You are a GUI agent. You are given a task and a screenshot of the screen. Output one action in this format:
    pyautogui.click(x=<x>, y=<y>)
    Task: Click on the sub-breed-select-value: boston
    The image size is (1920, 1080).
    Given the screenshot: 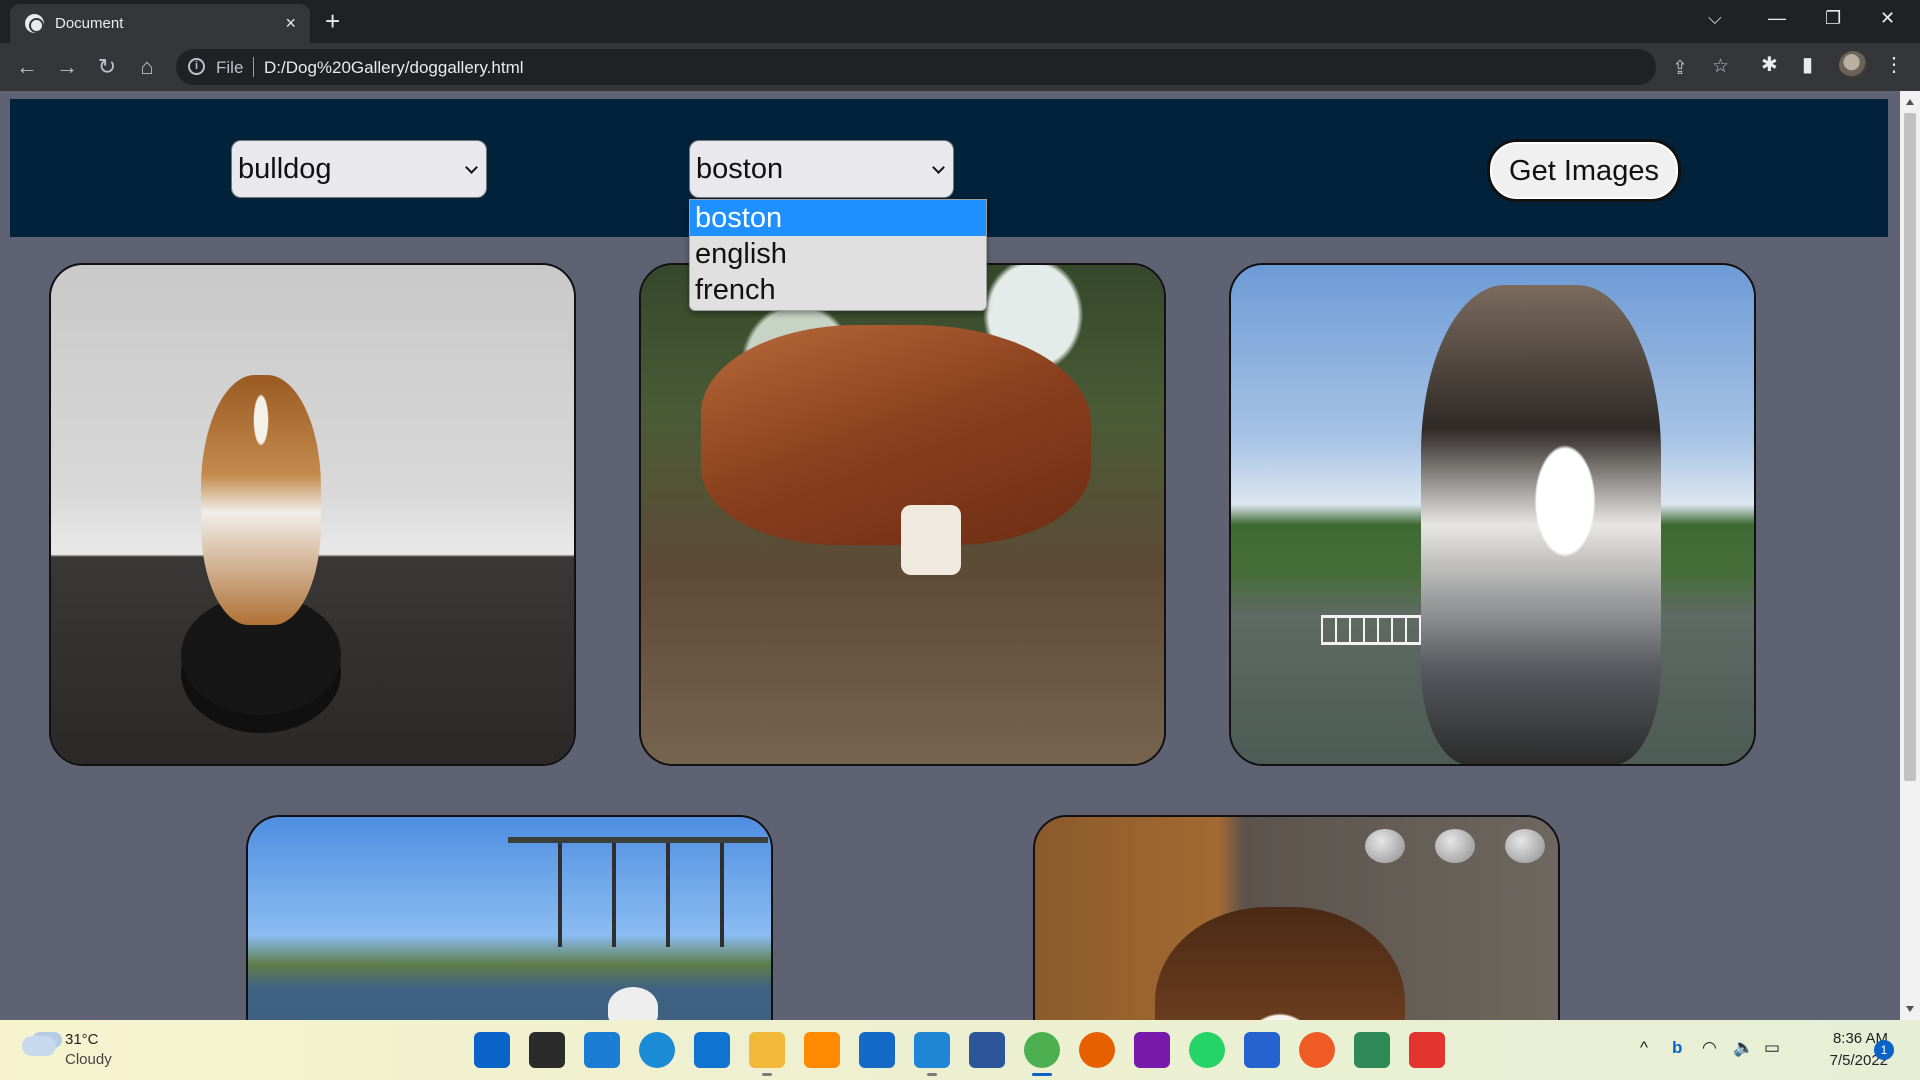 What is the action you would take?
    pyautogui.click(x=740, y=169)
    